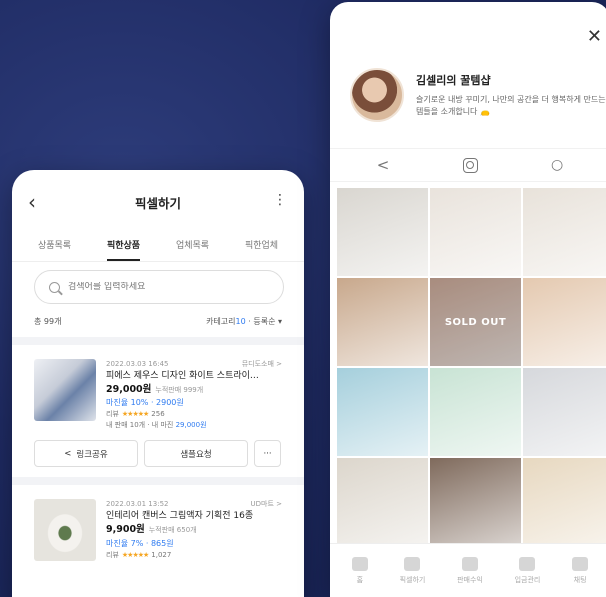  What do you see at coordinates (527, 579) in the screenshot?
I see `nav-label: 입금관리` at bounding box center [527, 579].